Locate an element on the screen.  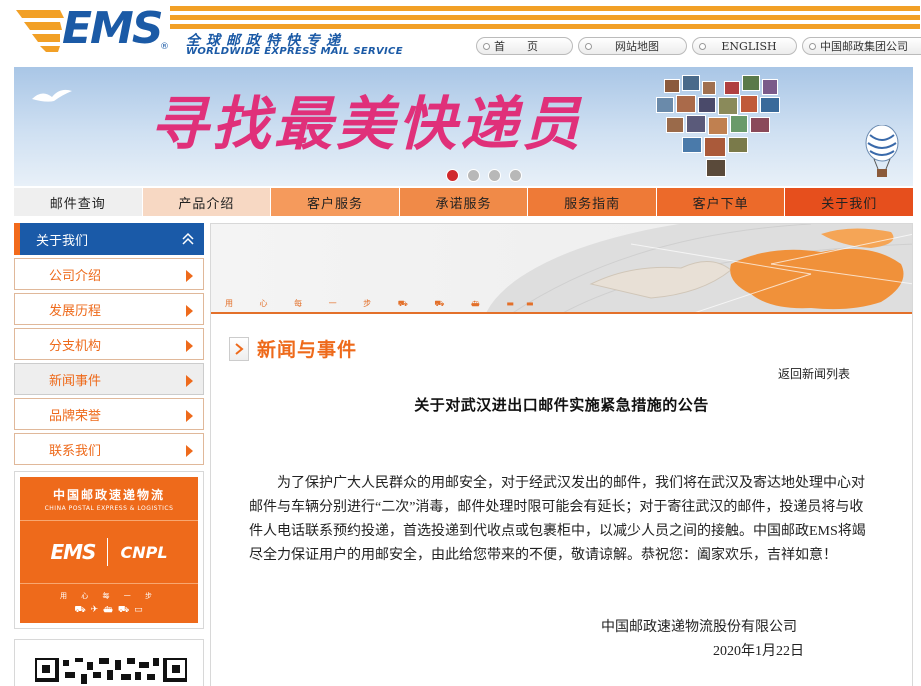
logo-tagline-en: WORLDWIDE EXPRESS MAIL SERVICE is located at coordinates (294, 51).